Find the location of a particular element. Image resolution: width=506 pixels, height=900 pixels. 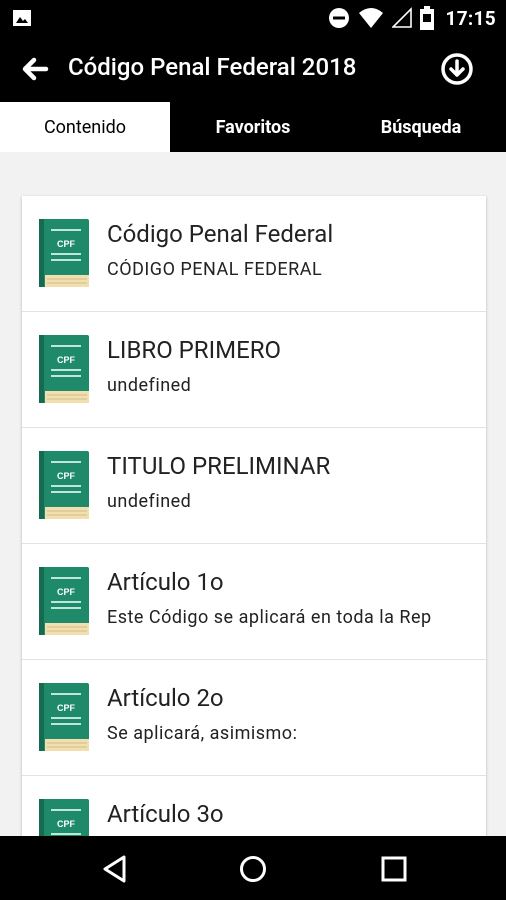

item-title: Artículo 1o is located at coordinates (165, 582).